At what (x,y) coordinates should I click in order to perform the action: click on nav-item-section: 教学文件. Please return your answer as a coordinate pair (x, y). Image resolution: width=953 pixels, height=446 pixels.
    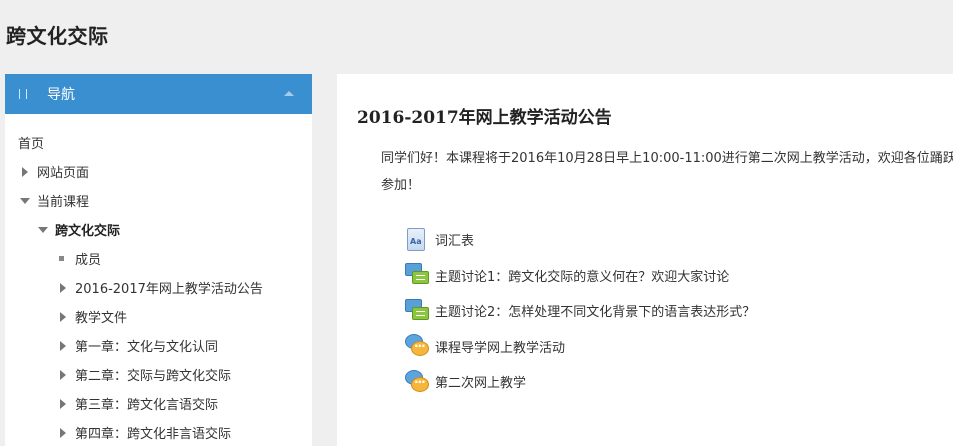
    Looking at the image, I should click on (158, 316).